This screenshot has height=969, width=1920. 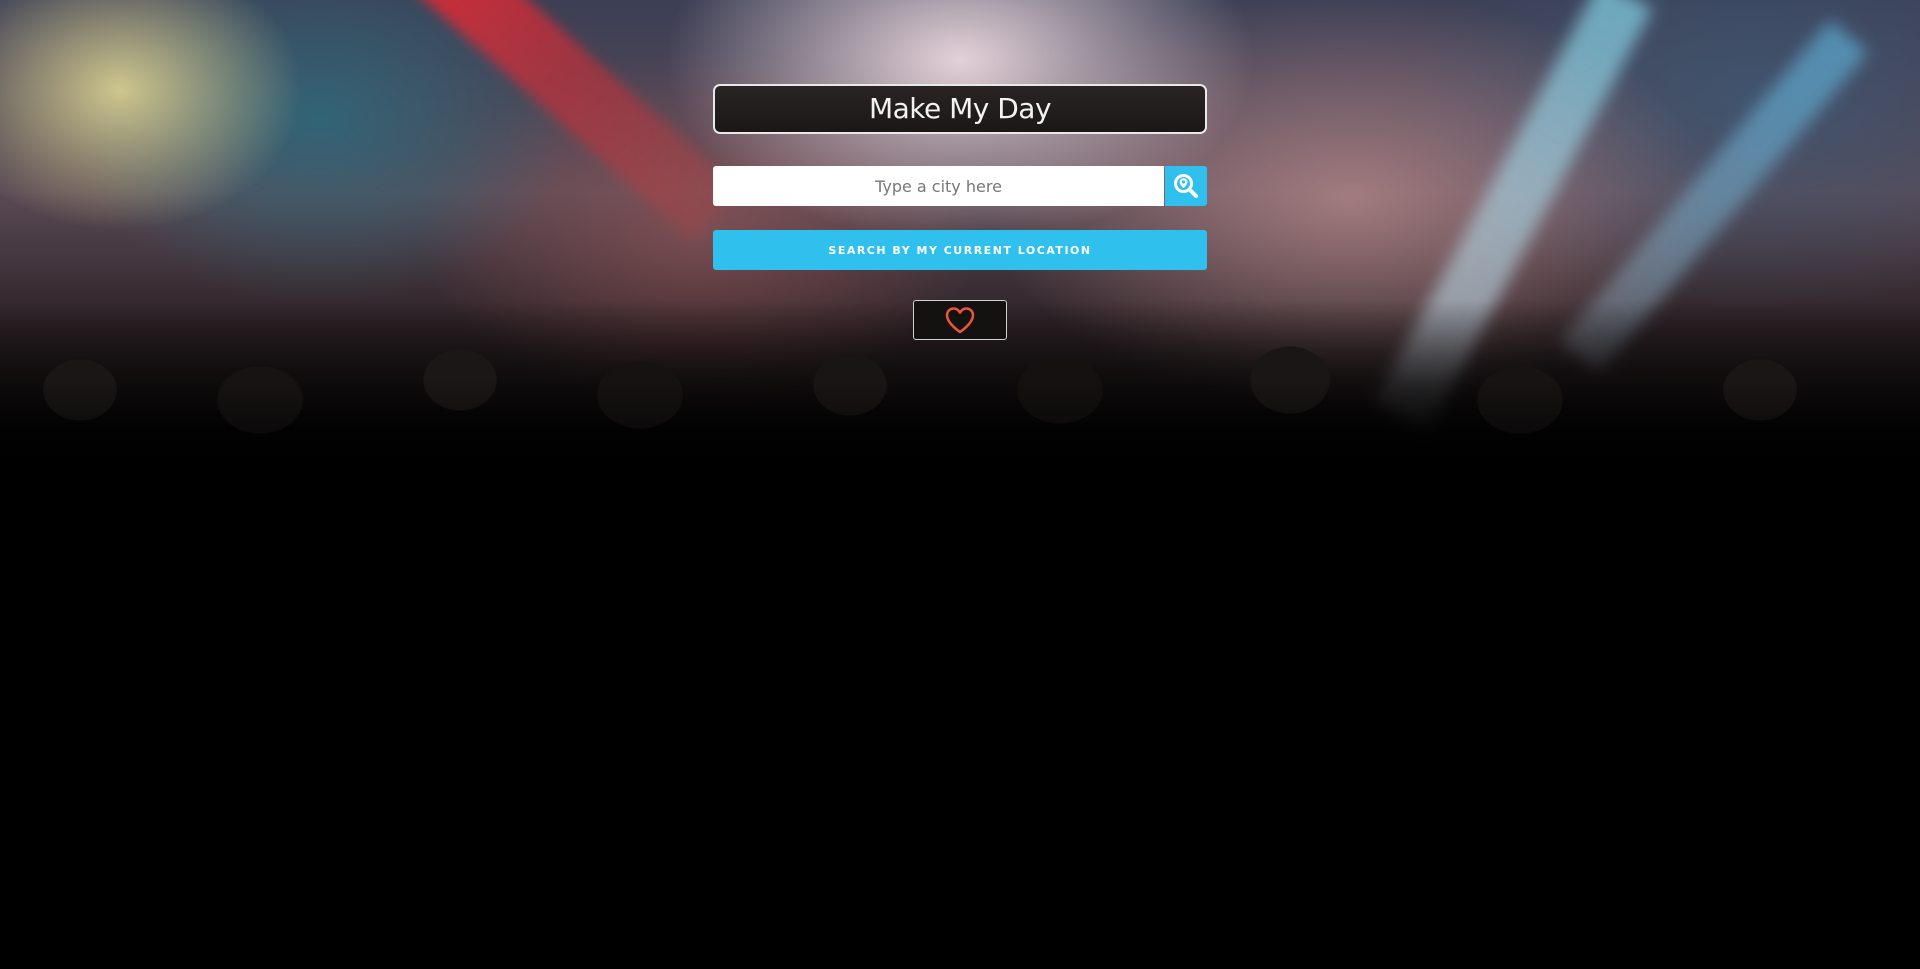 I want to click on heart-icon, so click(x=960, y=320).